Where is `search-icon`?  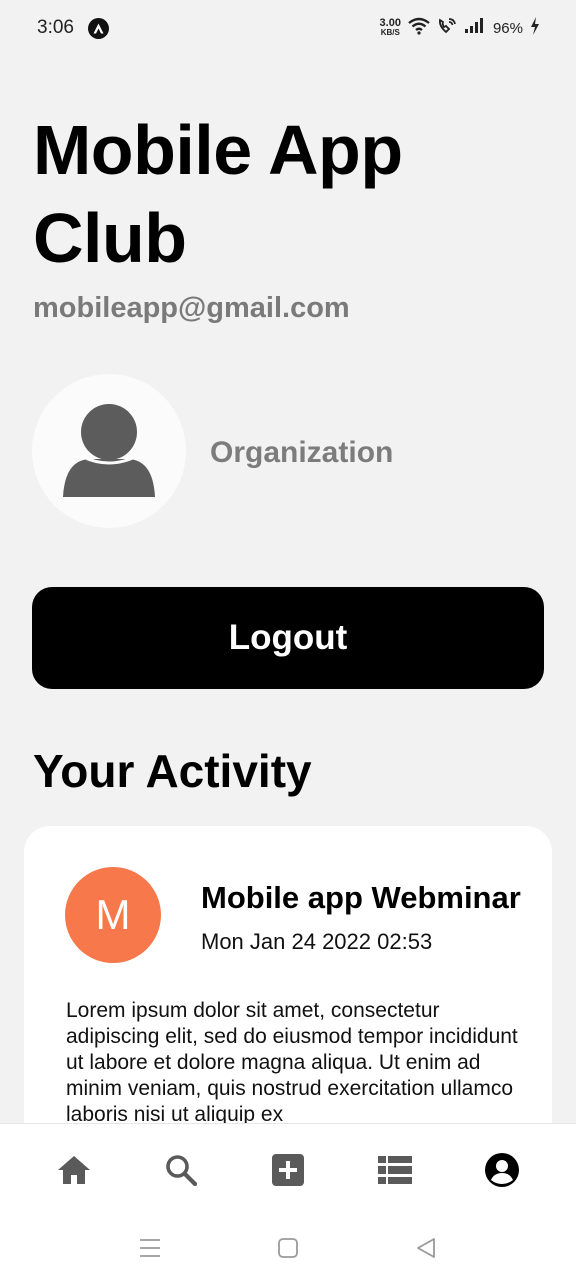
search-icon is located at coordinates (181, 1170).